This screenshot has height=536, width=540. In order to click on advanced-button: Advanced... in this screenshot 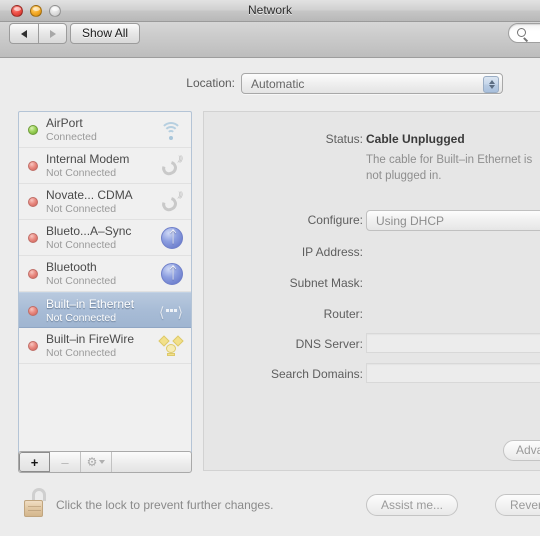, I will do `click(521, 450)`.